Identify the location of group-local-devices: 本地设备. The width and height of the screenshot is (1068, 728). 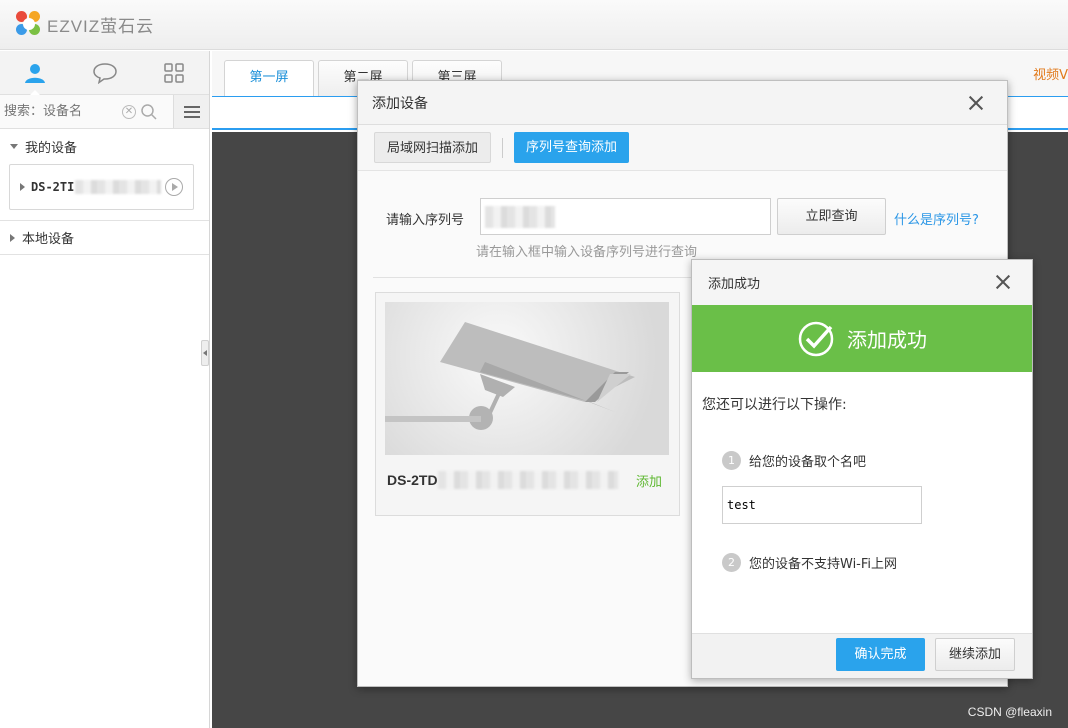
(104, 238).